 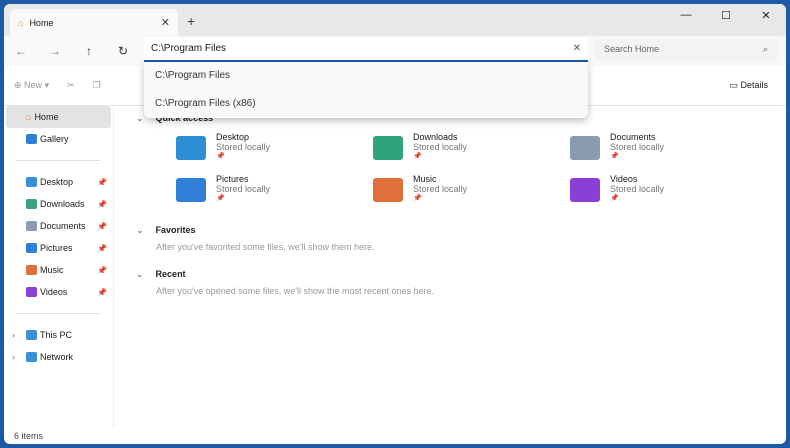 I want to click on quick-access-item: Videos Stored locally 📌, so click(x=668, y=191).